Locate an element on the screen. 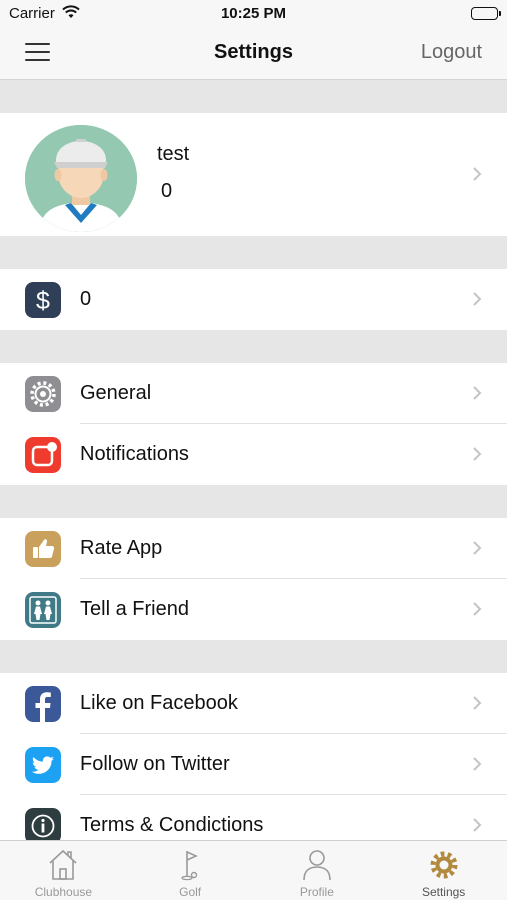  rate-app-row: Rate App is located at coordinates (253, 548).